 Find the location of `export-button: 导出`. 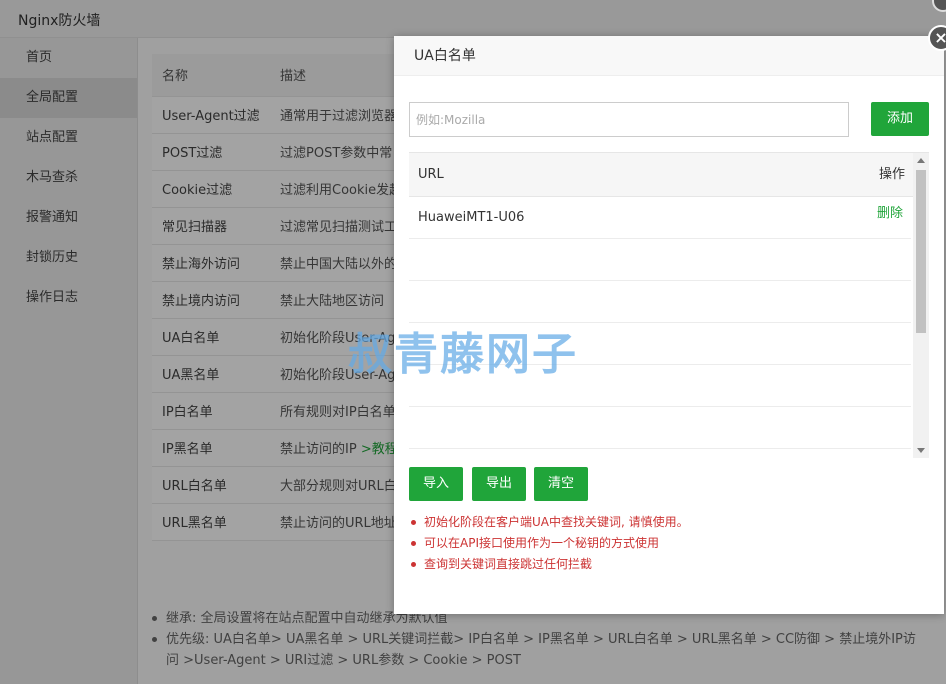

export-button: 导出 is located at coordinates (499, 484).